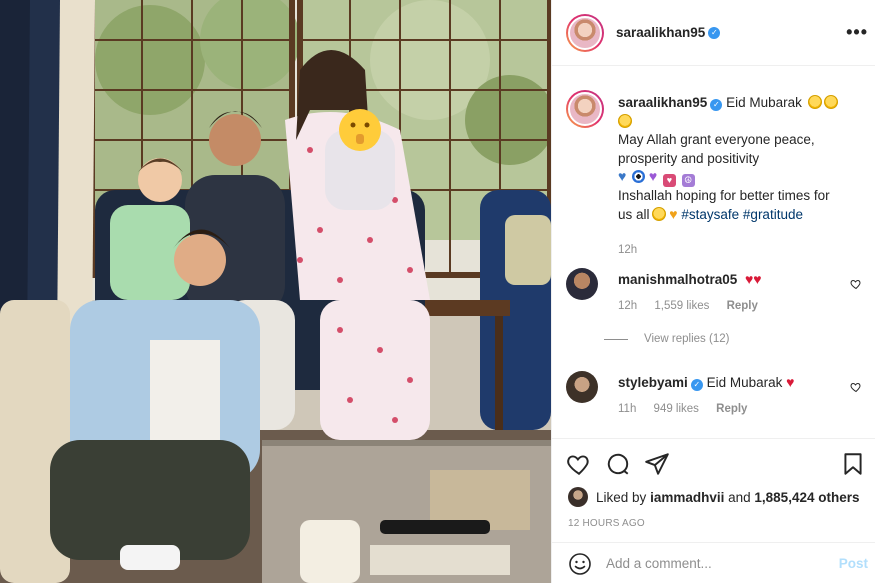 Image resolution: width=875 pixels, height=583 pixels. Describe the element at coordinates (658, 213) in the screenshot. I see `folded-hands-emoji-icon` at that location.